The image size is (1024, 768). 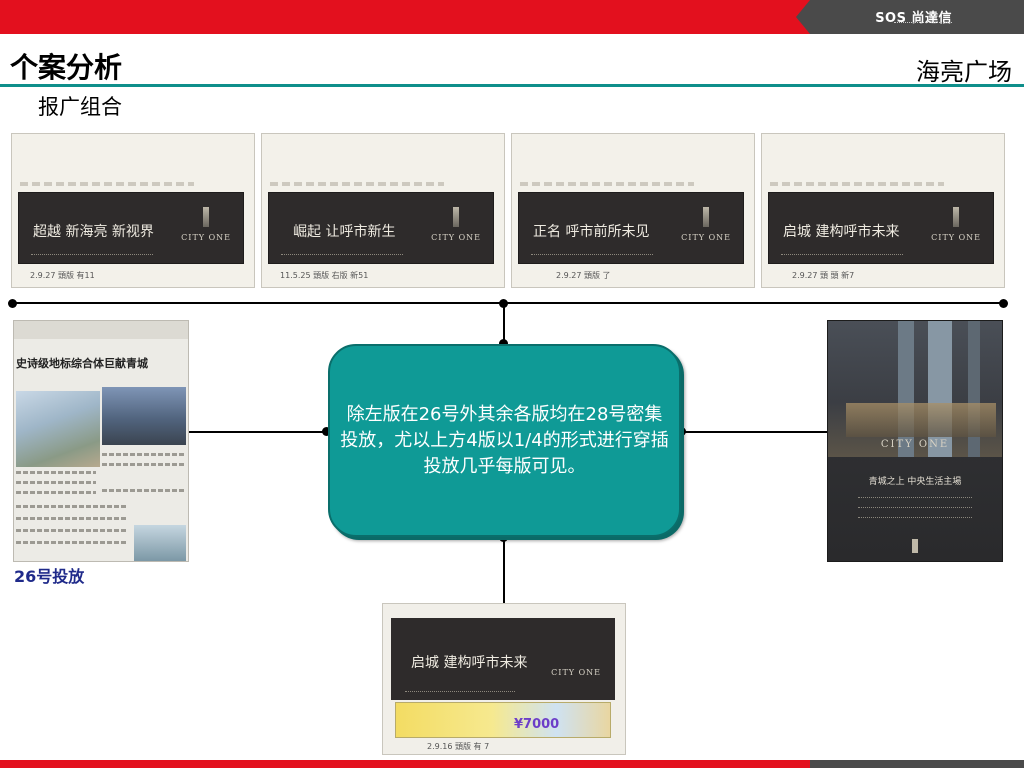 I want to click on logo-area: SOS 尚達信, so click(x=910, y=17).